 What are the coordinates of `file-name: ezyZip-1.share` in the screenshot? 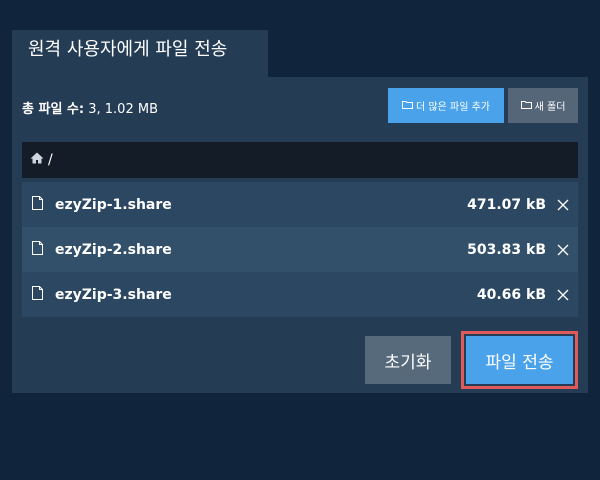 It's located at (113, 204).